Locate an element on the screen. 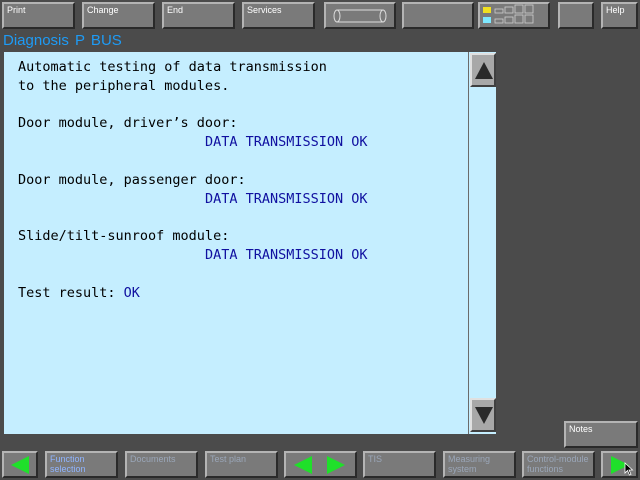 The height and width of the screenshot is (480, 640). intro-line-1: Automatic testing of data transmission is located at coordinates (172, 67).